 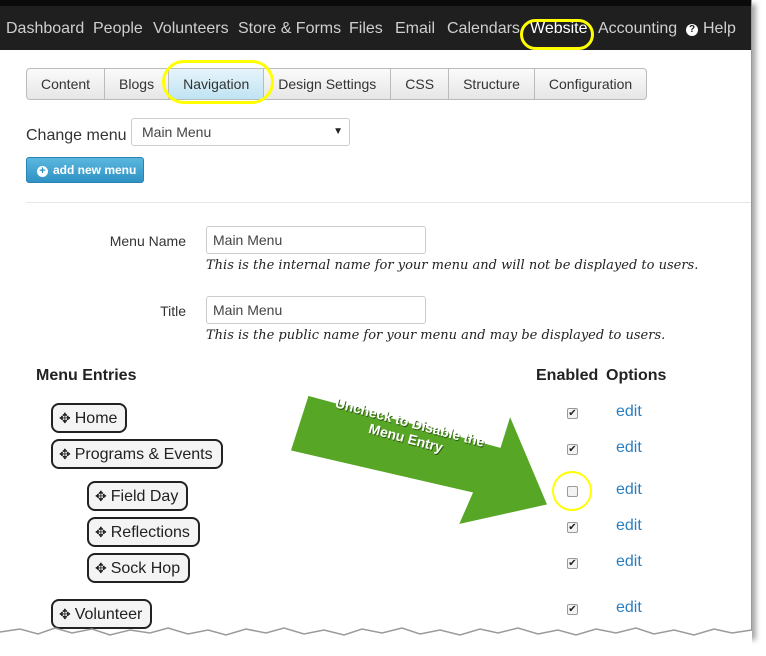 I want to click on add-new-menu-label: add new menu, so click(x=95, y=170).